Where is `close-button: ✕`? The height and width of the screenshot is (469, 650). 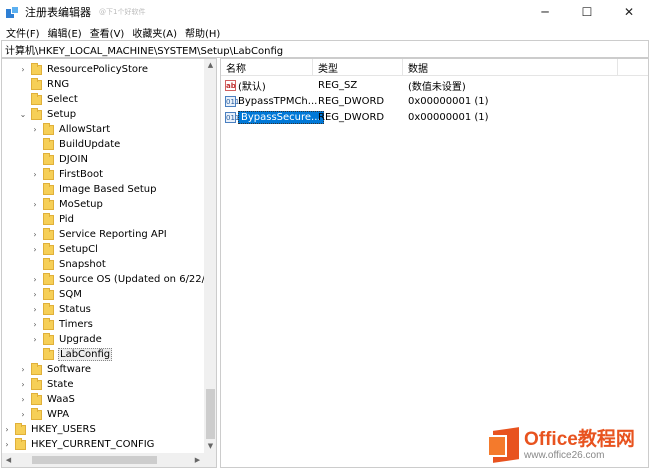
close-button: ✕ is located at coordinates (629, 12).